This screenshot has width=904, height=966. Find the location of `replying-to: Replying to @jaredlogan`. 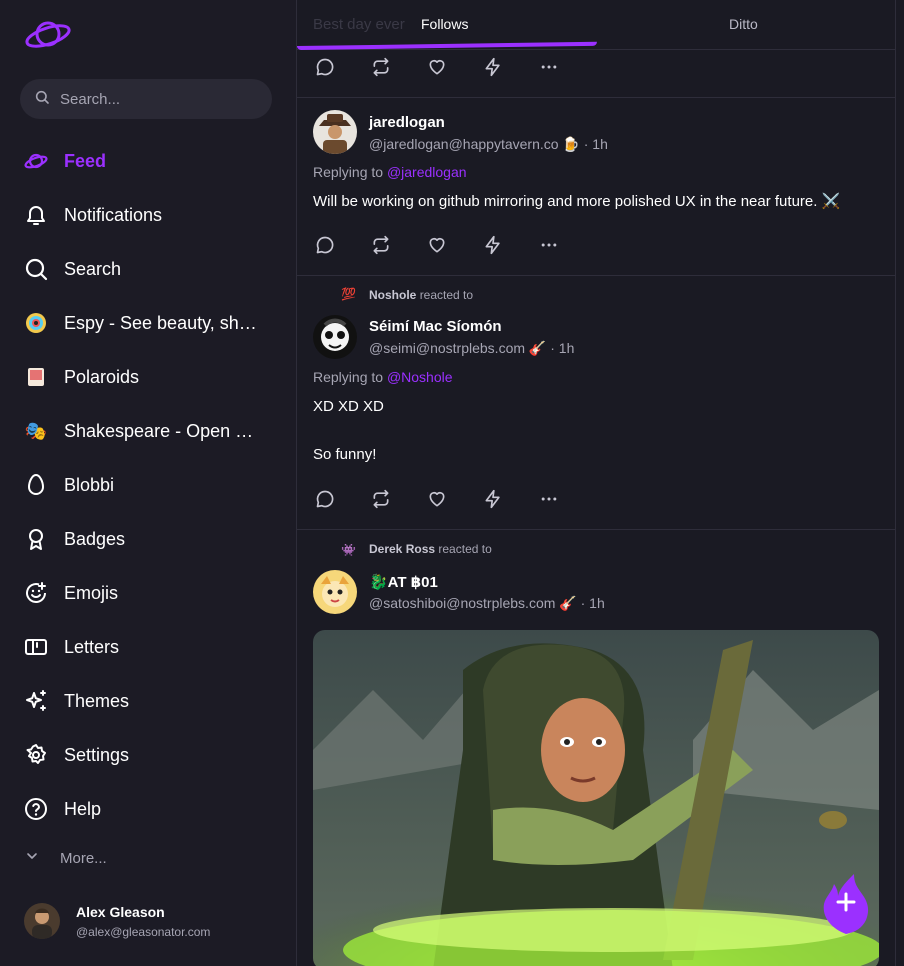

replying-to: Replying to @jaredlogan is located at coordinates (390, 172).